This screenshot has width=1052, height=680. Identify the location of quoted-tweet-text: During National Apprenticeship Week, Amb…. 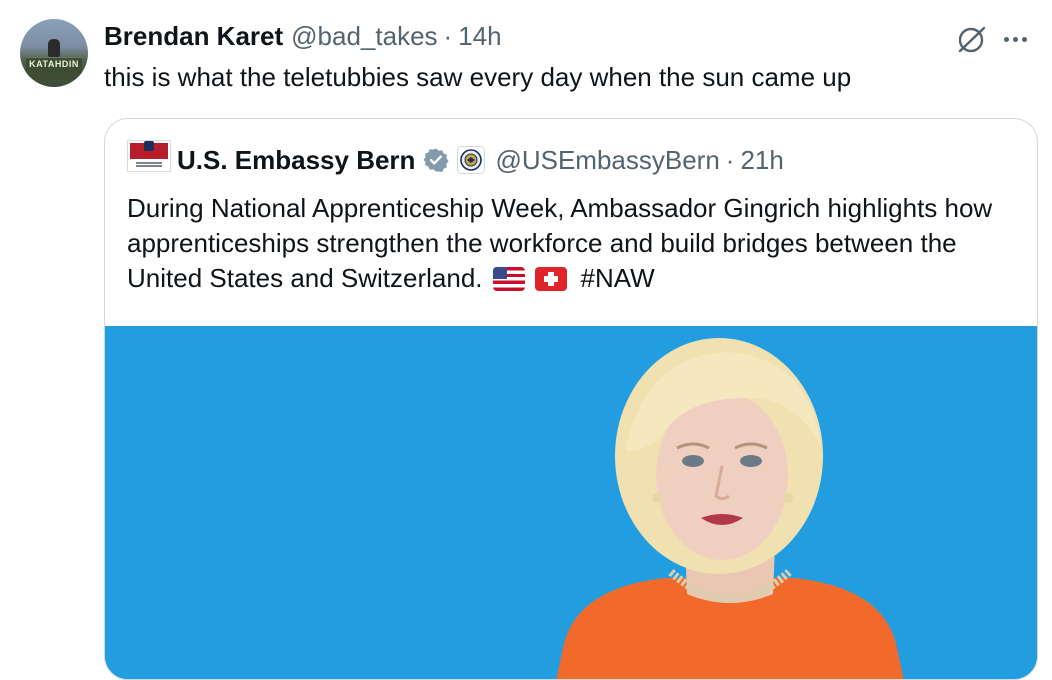
(572, 243).